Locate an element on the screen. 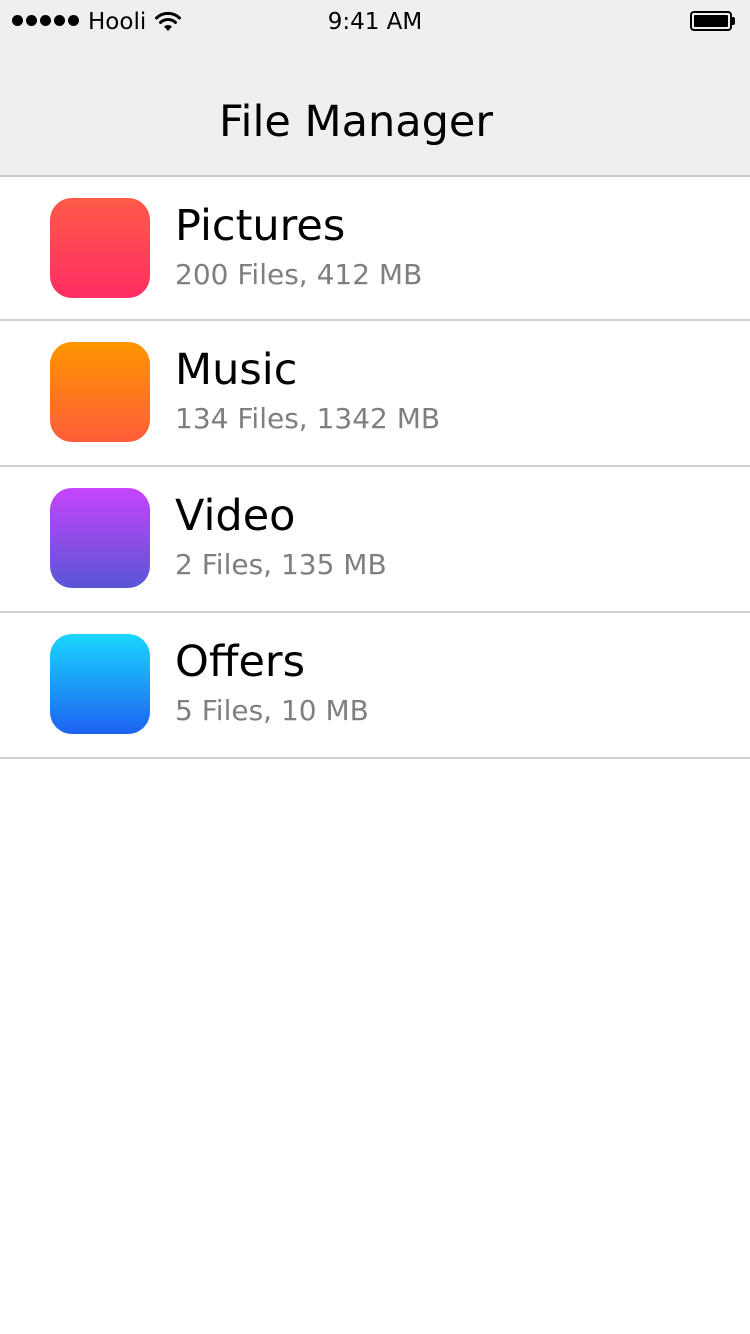 This screenshot has width=750, height=1334. folder-row-offers: Offers 5 Files, 10 MB is located at coordinates (375, 686).